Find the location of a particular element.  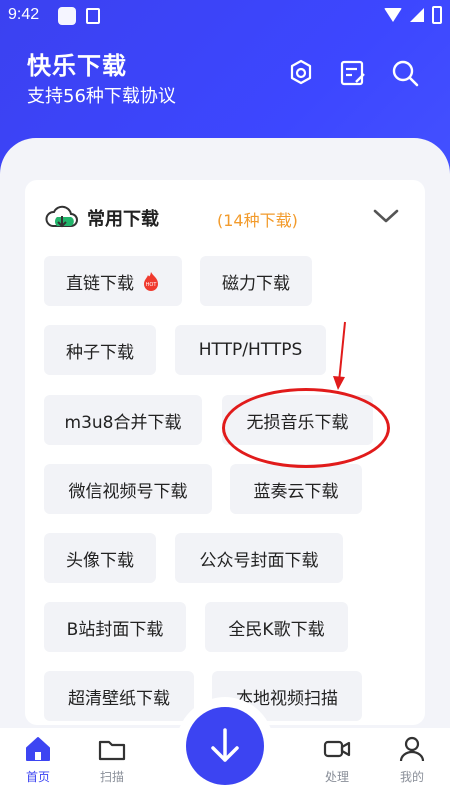

tab-home-label: 首页 is located at coordinates (37, 777).